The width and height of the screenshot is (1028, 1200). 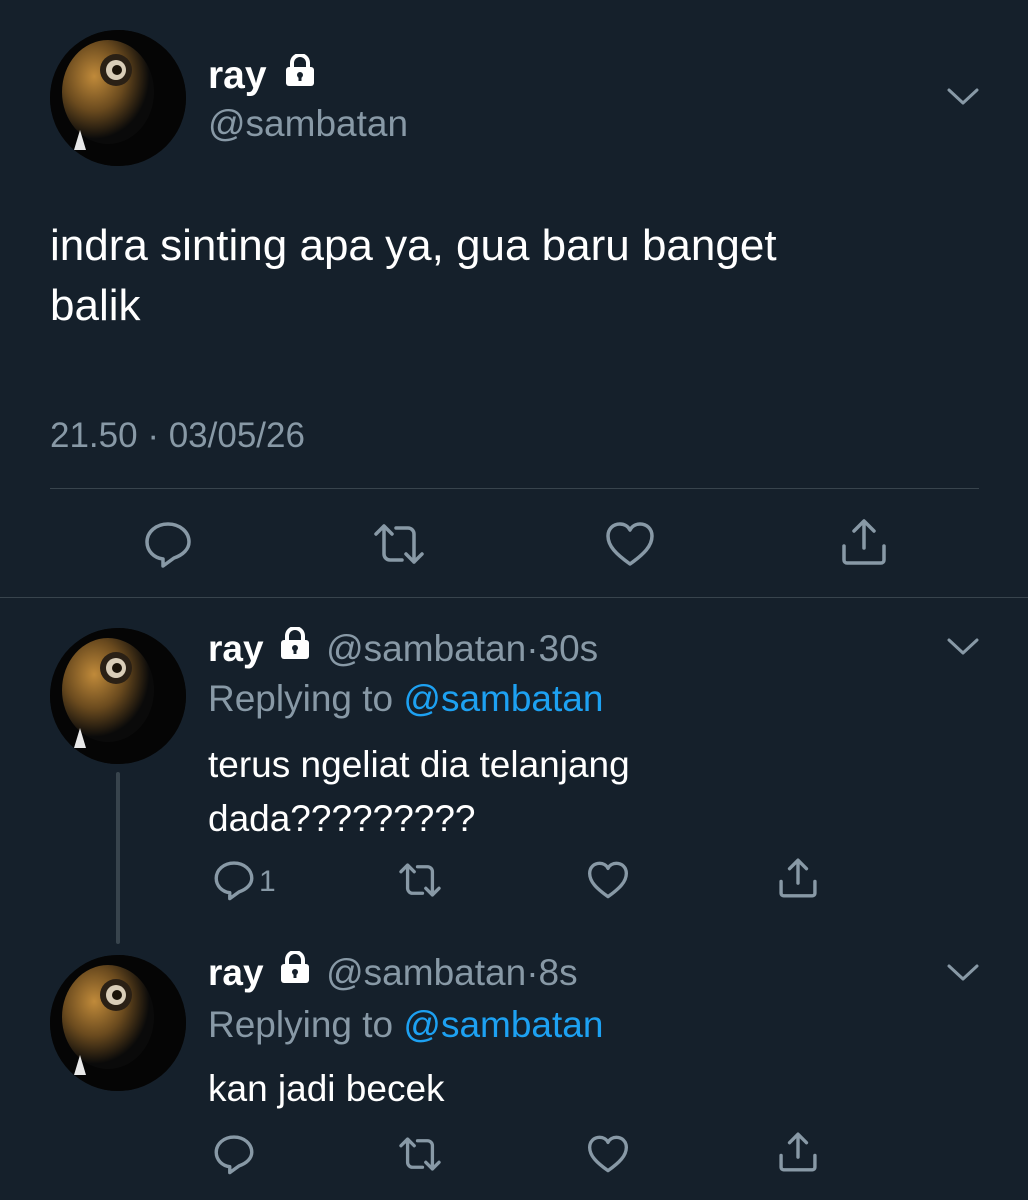 I want to click on timestamp: 21.50 · 03/05/26, so click(x=177, y=436).